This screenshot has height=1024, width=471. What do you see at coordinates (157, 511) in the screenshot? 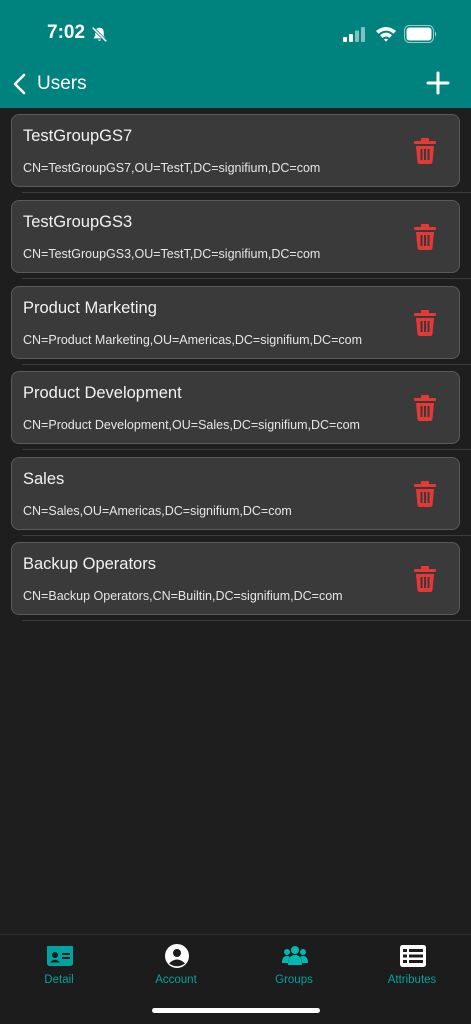
I see `group-dn: CN=Sales,OU=Americas,DC=signifium,DC=com` at bounding box center [157, 511].